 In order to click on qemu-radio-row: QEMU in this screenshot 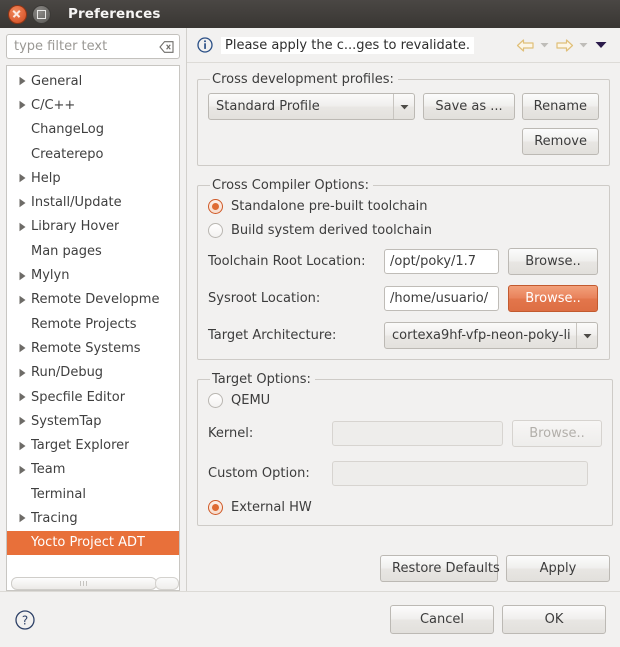, I will do `click(405, 400)`.